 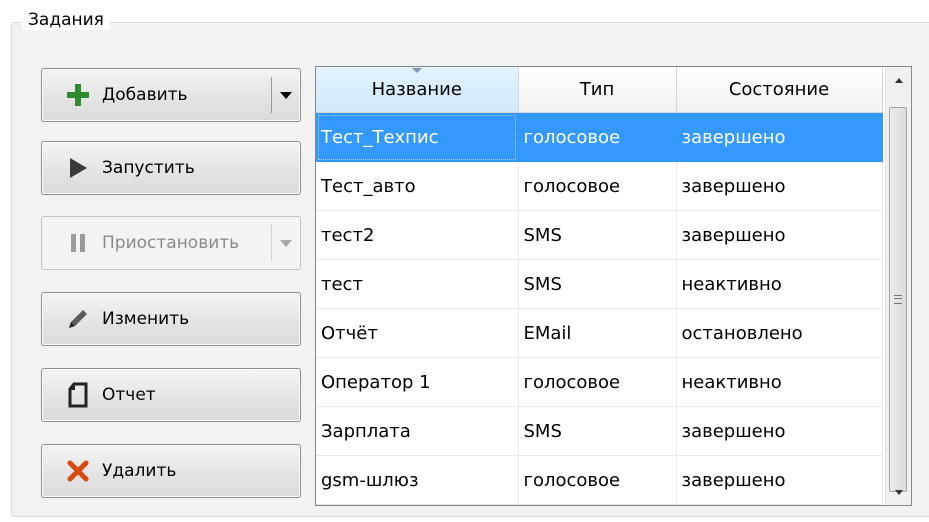 I want to click on pencil-icon, so click(x=78, y=319).